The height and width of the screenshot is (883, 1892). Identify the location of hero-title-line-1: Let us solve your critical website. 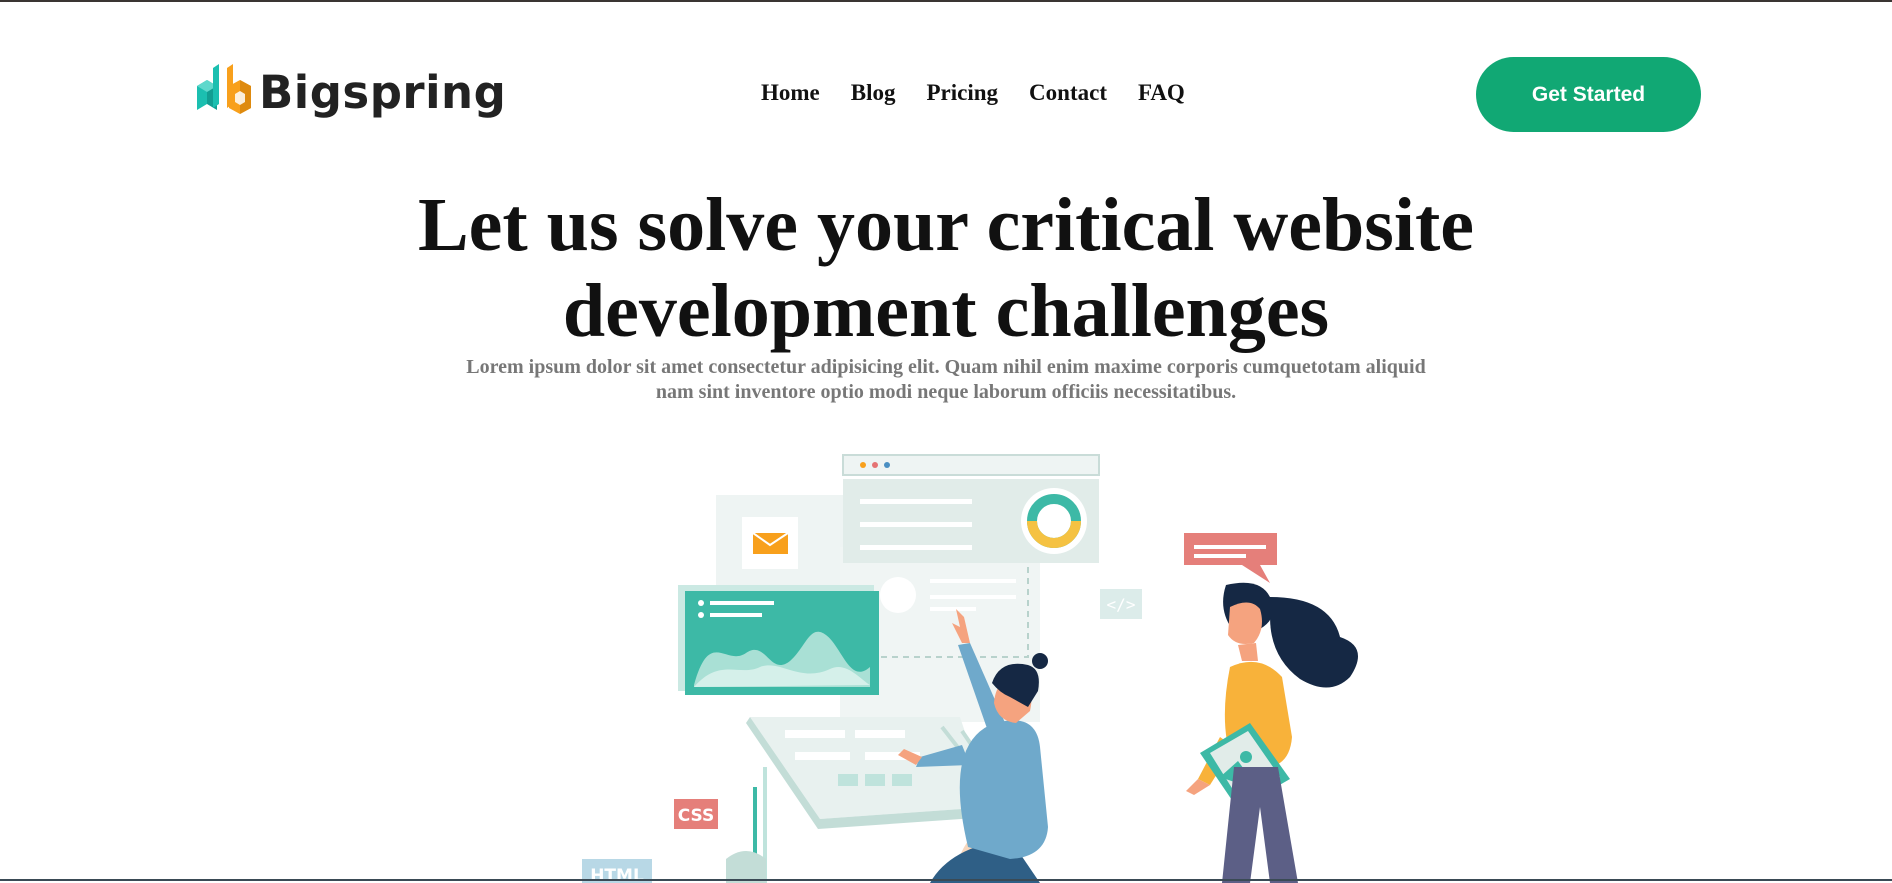
(946, 225).